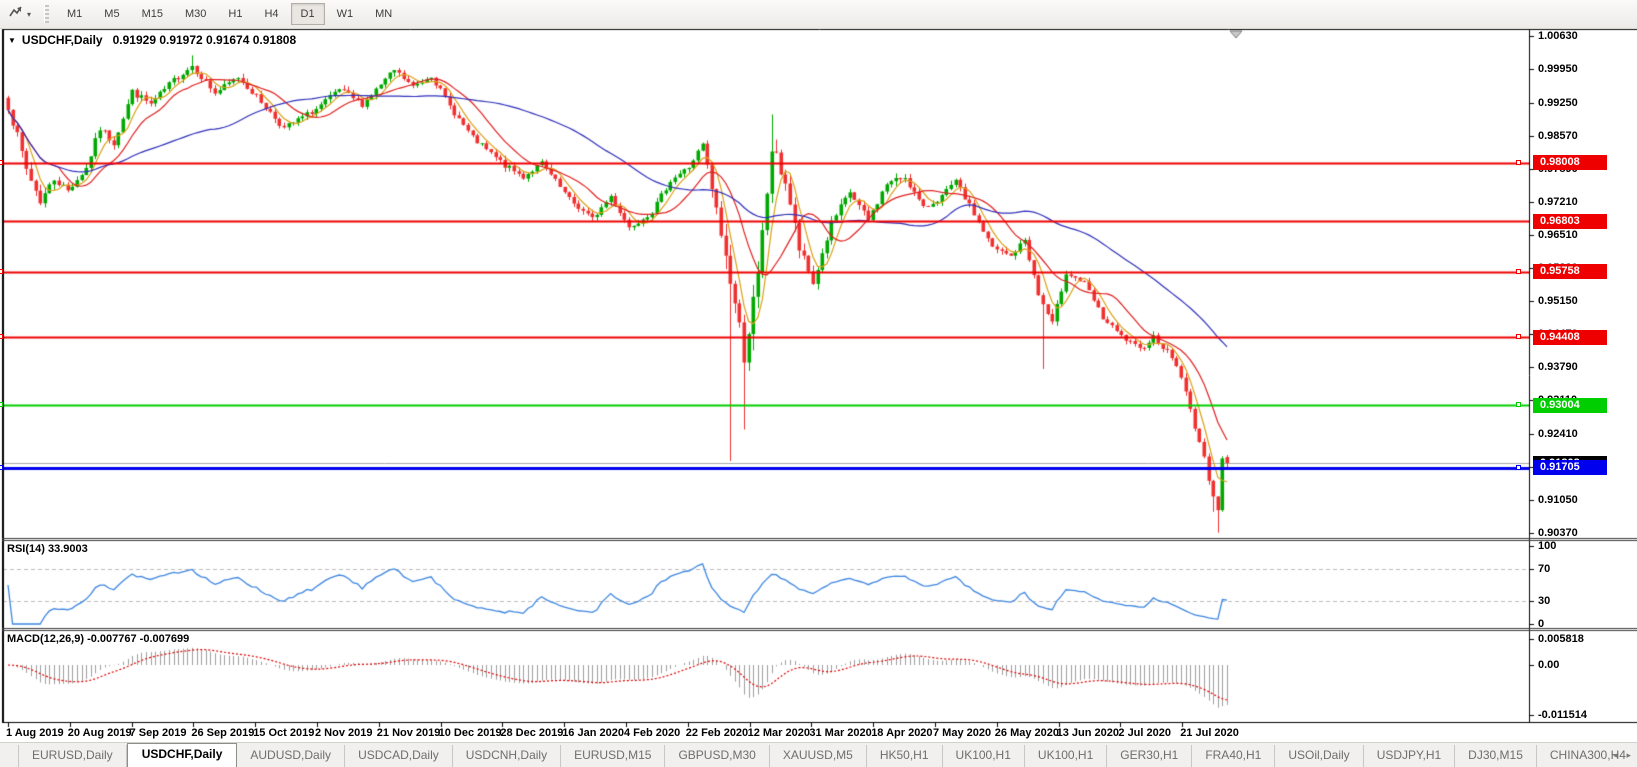  I want to click on date-label: 12 Mar 2020, so click(778, 733).